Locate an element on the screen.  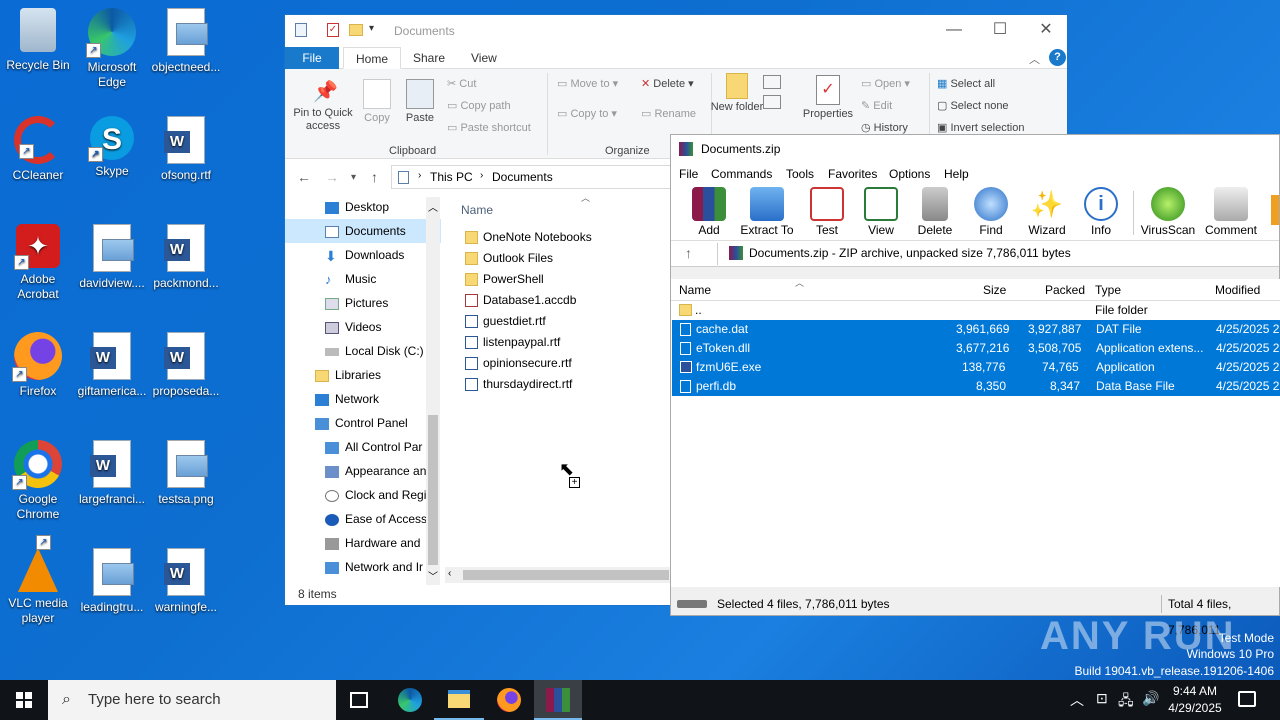
taskbar-file-explorer-icon is located at coordinates (459, 700).